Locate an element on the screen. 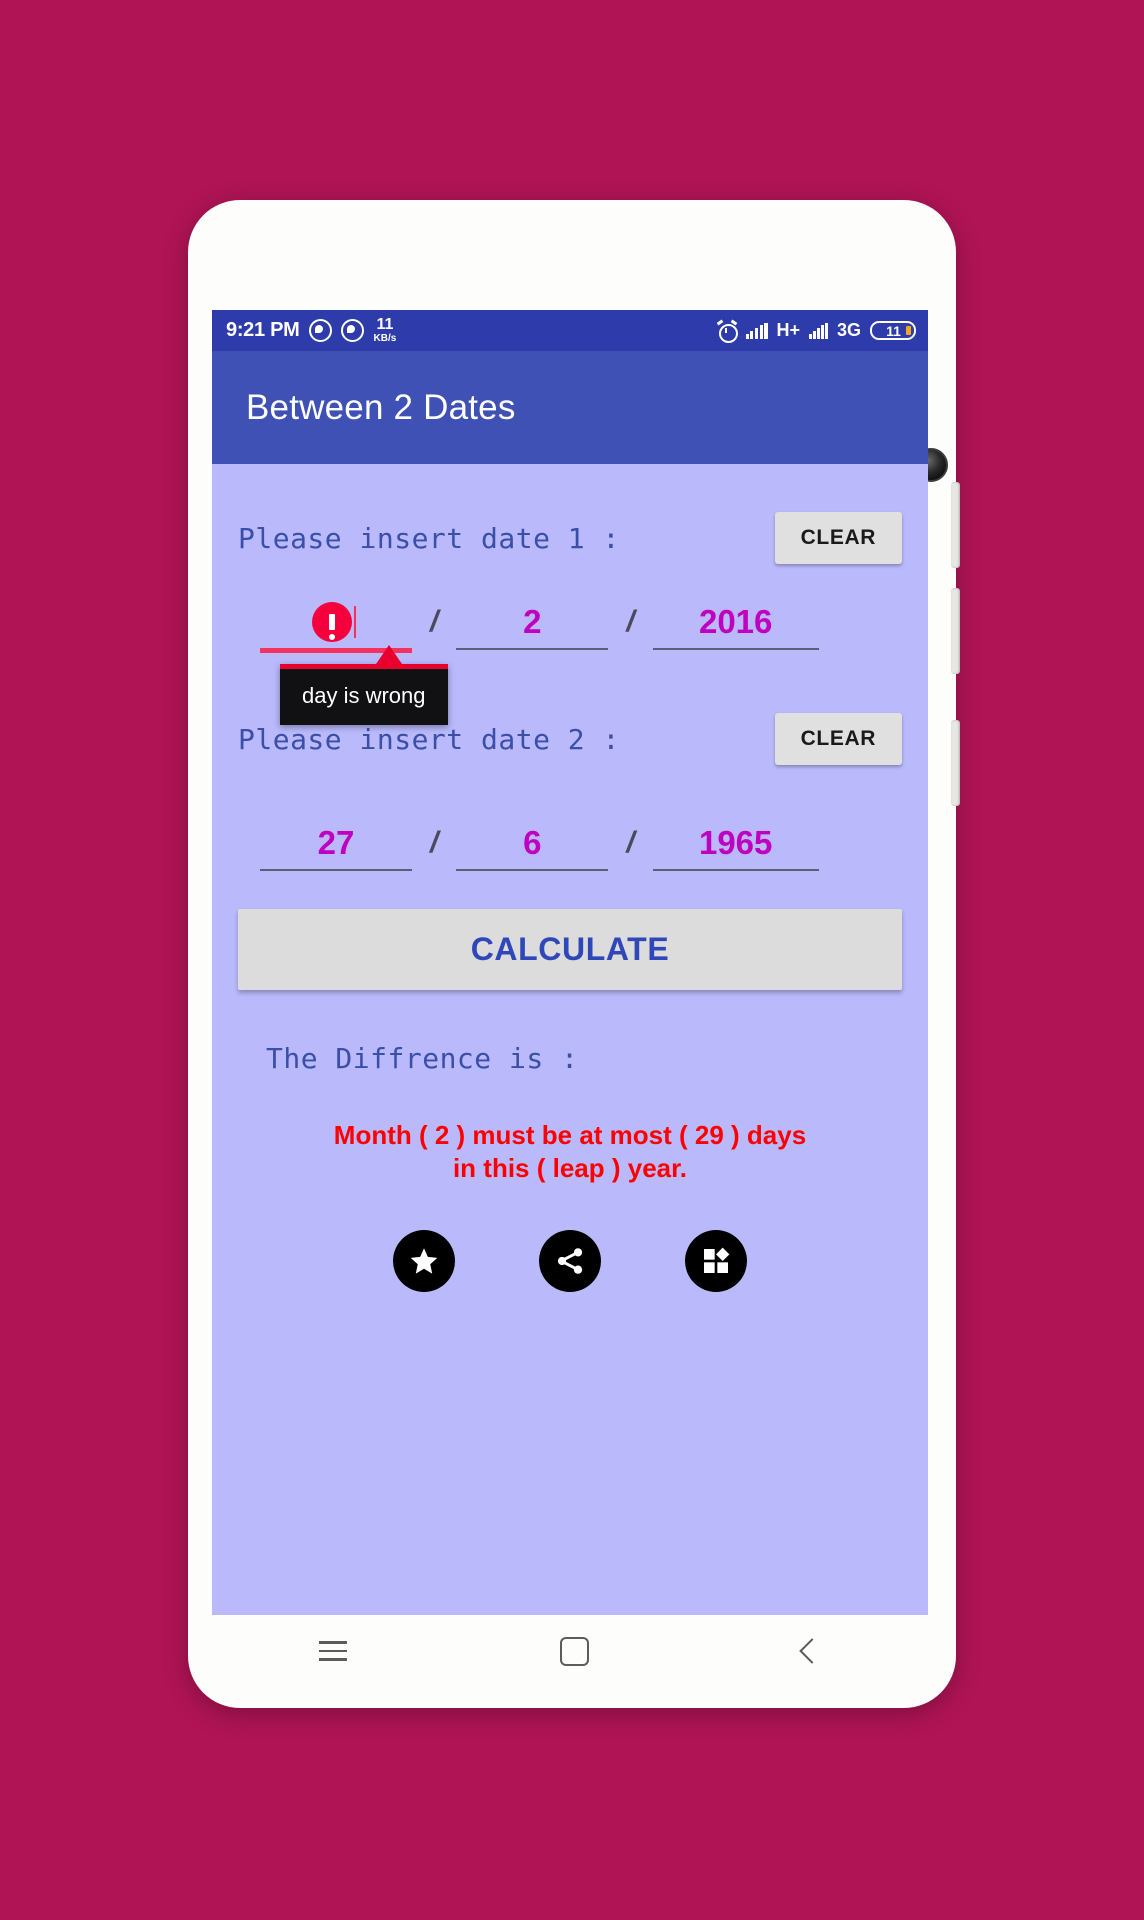 This screenshot has width=1144, height=1920. battery-indicator: 11 is located at coordinates (893, 330).